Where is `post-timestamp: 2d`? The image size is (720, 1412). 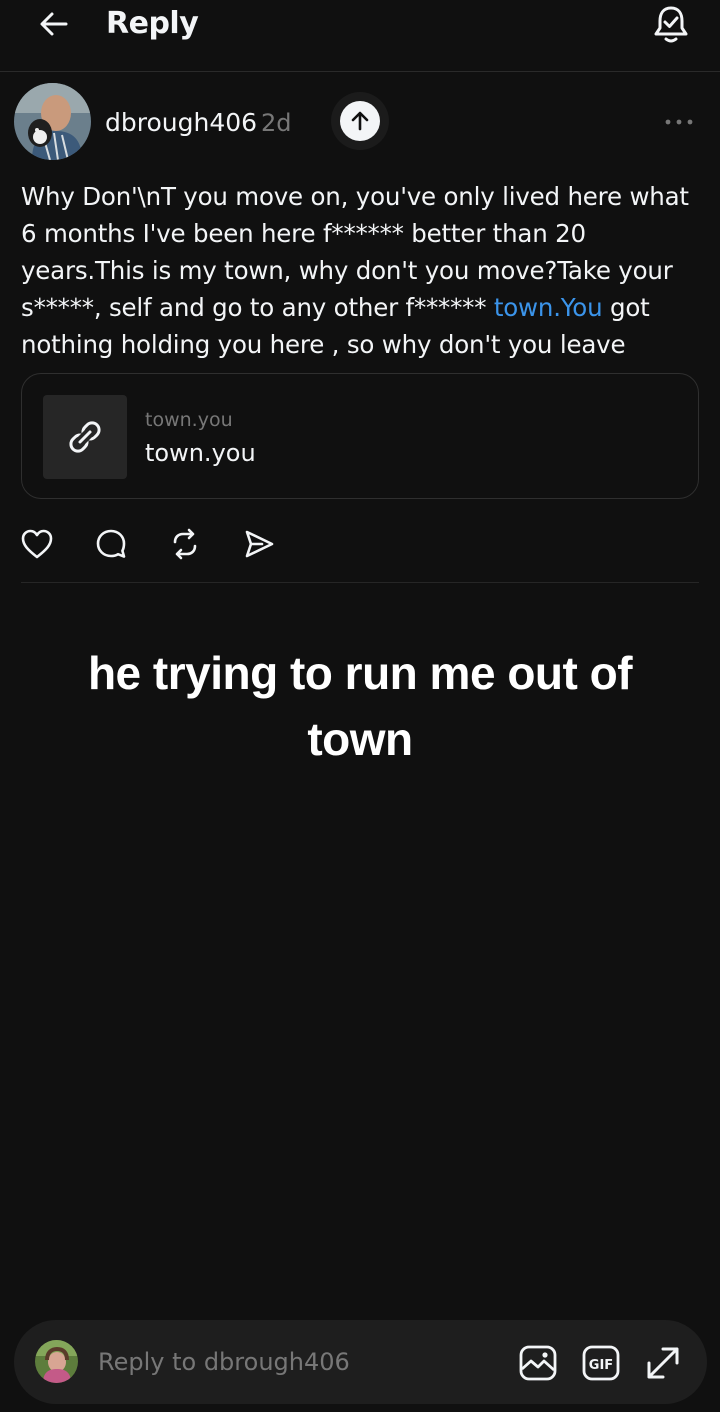 post-timestamp: 2d is located at coordinates (276, 123).